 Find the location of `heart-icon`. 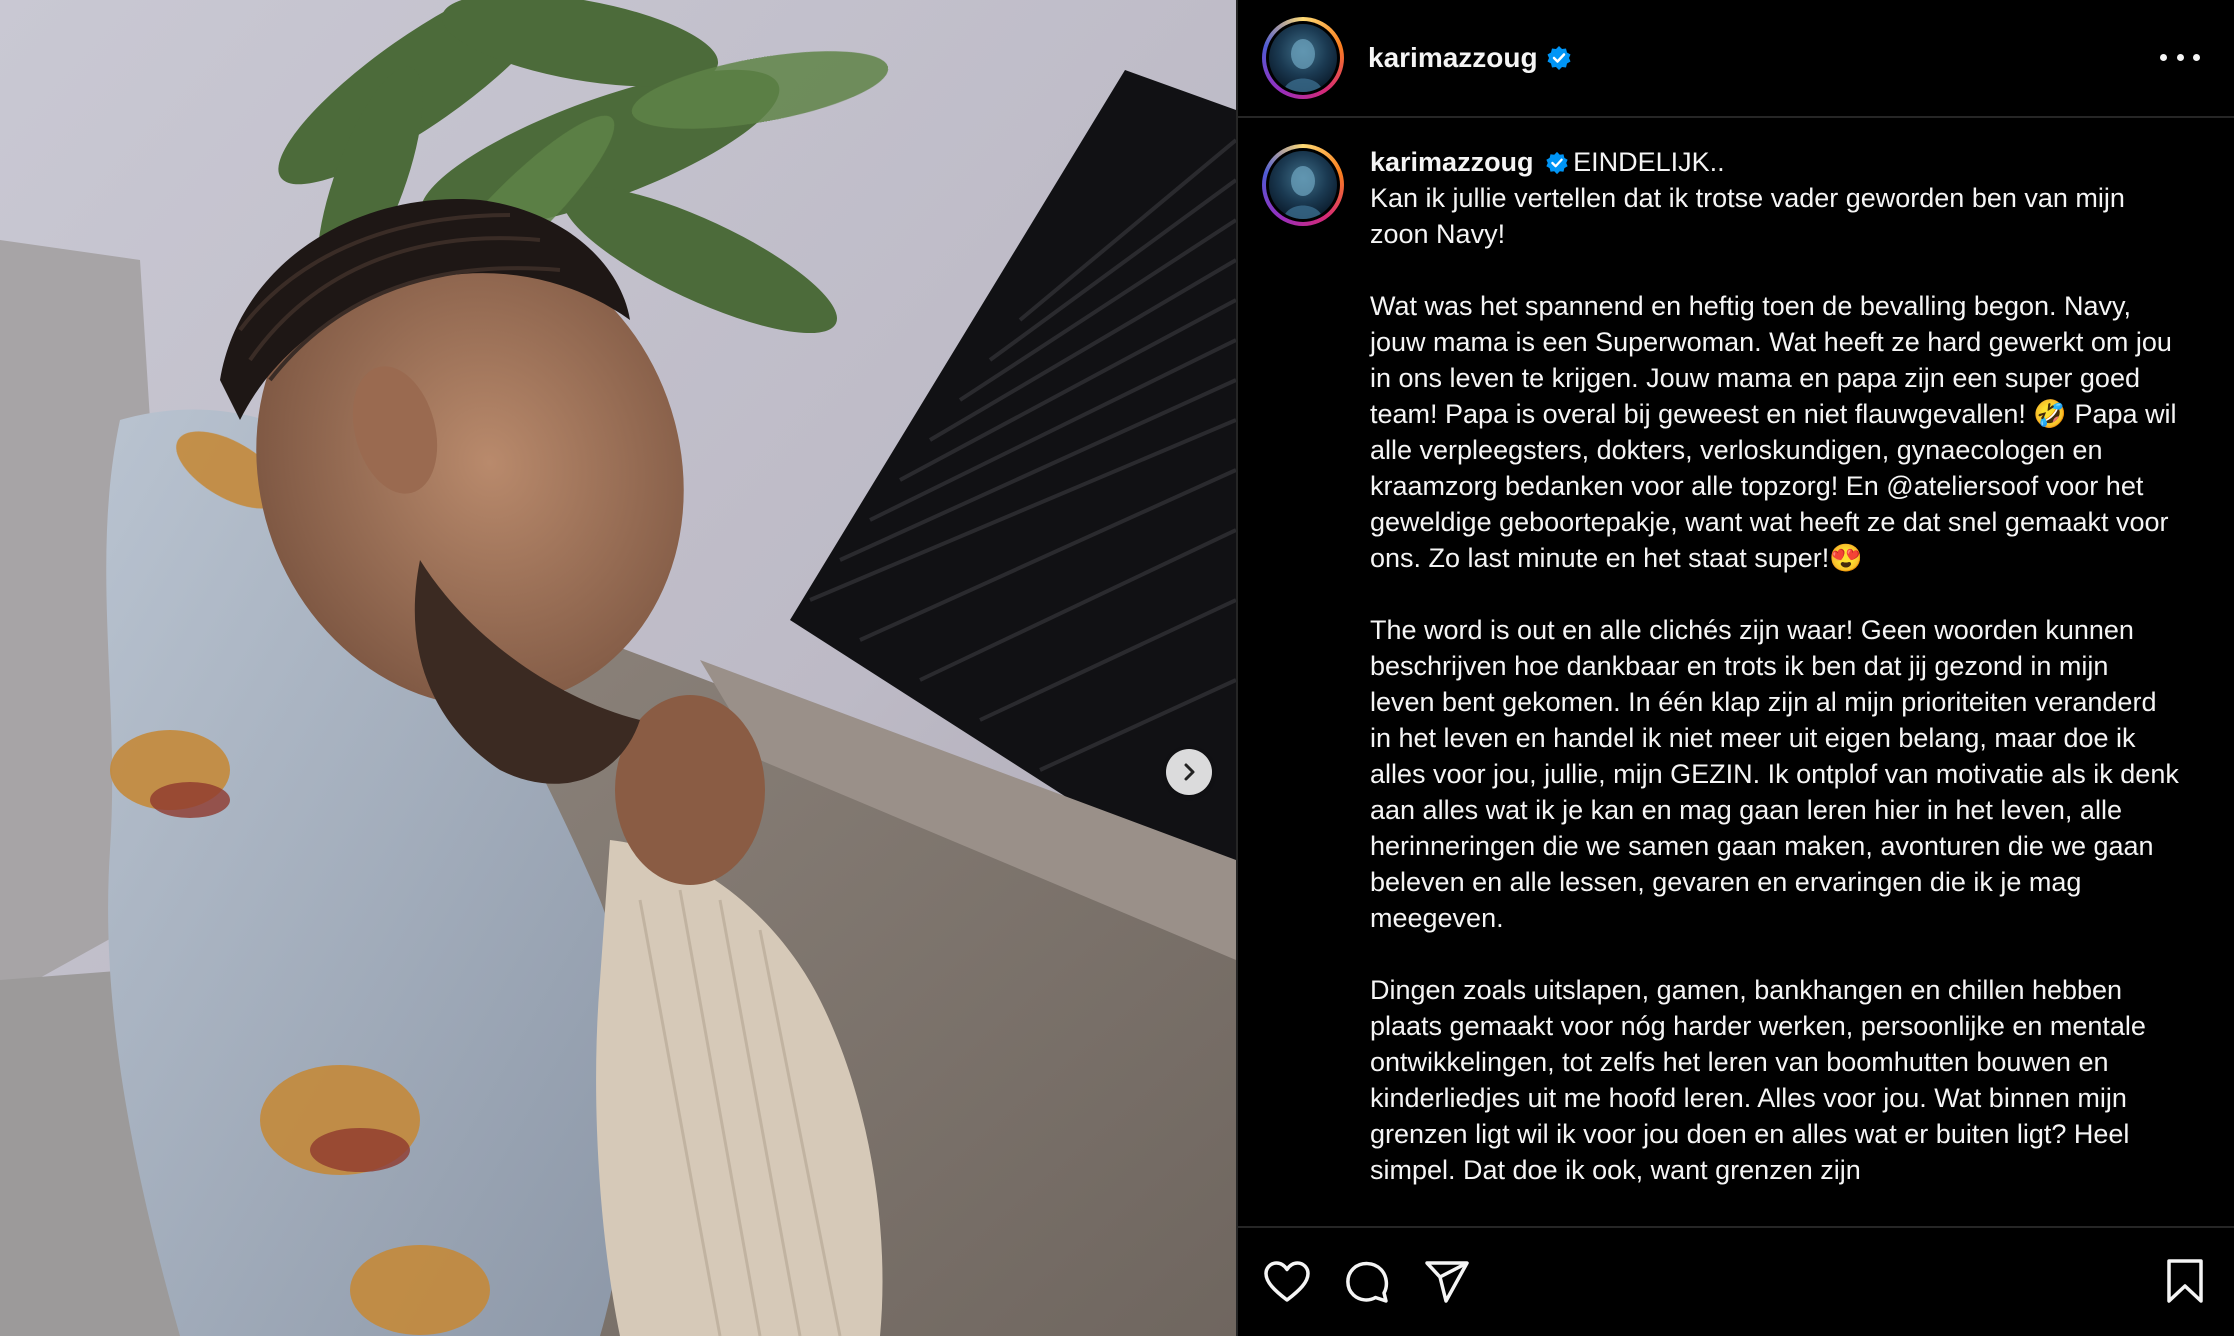

heart-icon is located at coordinates (1287, 1281).